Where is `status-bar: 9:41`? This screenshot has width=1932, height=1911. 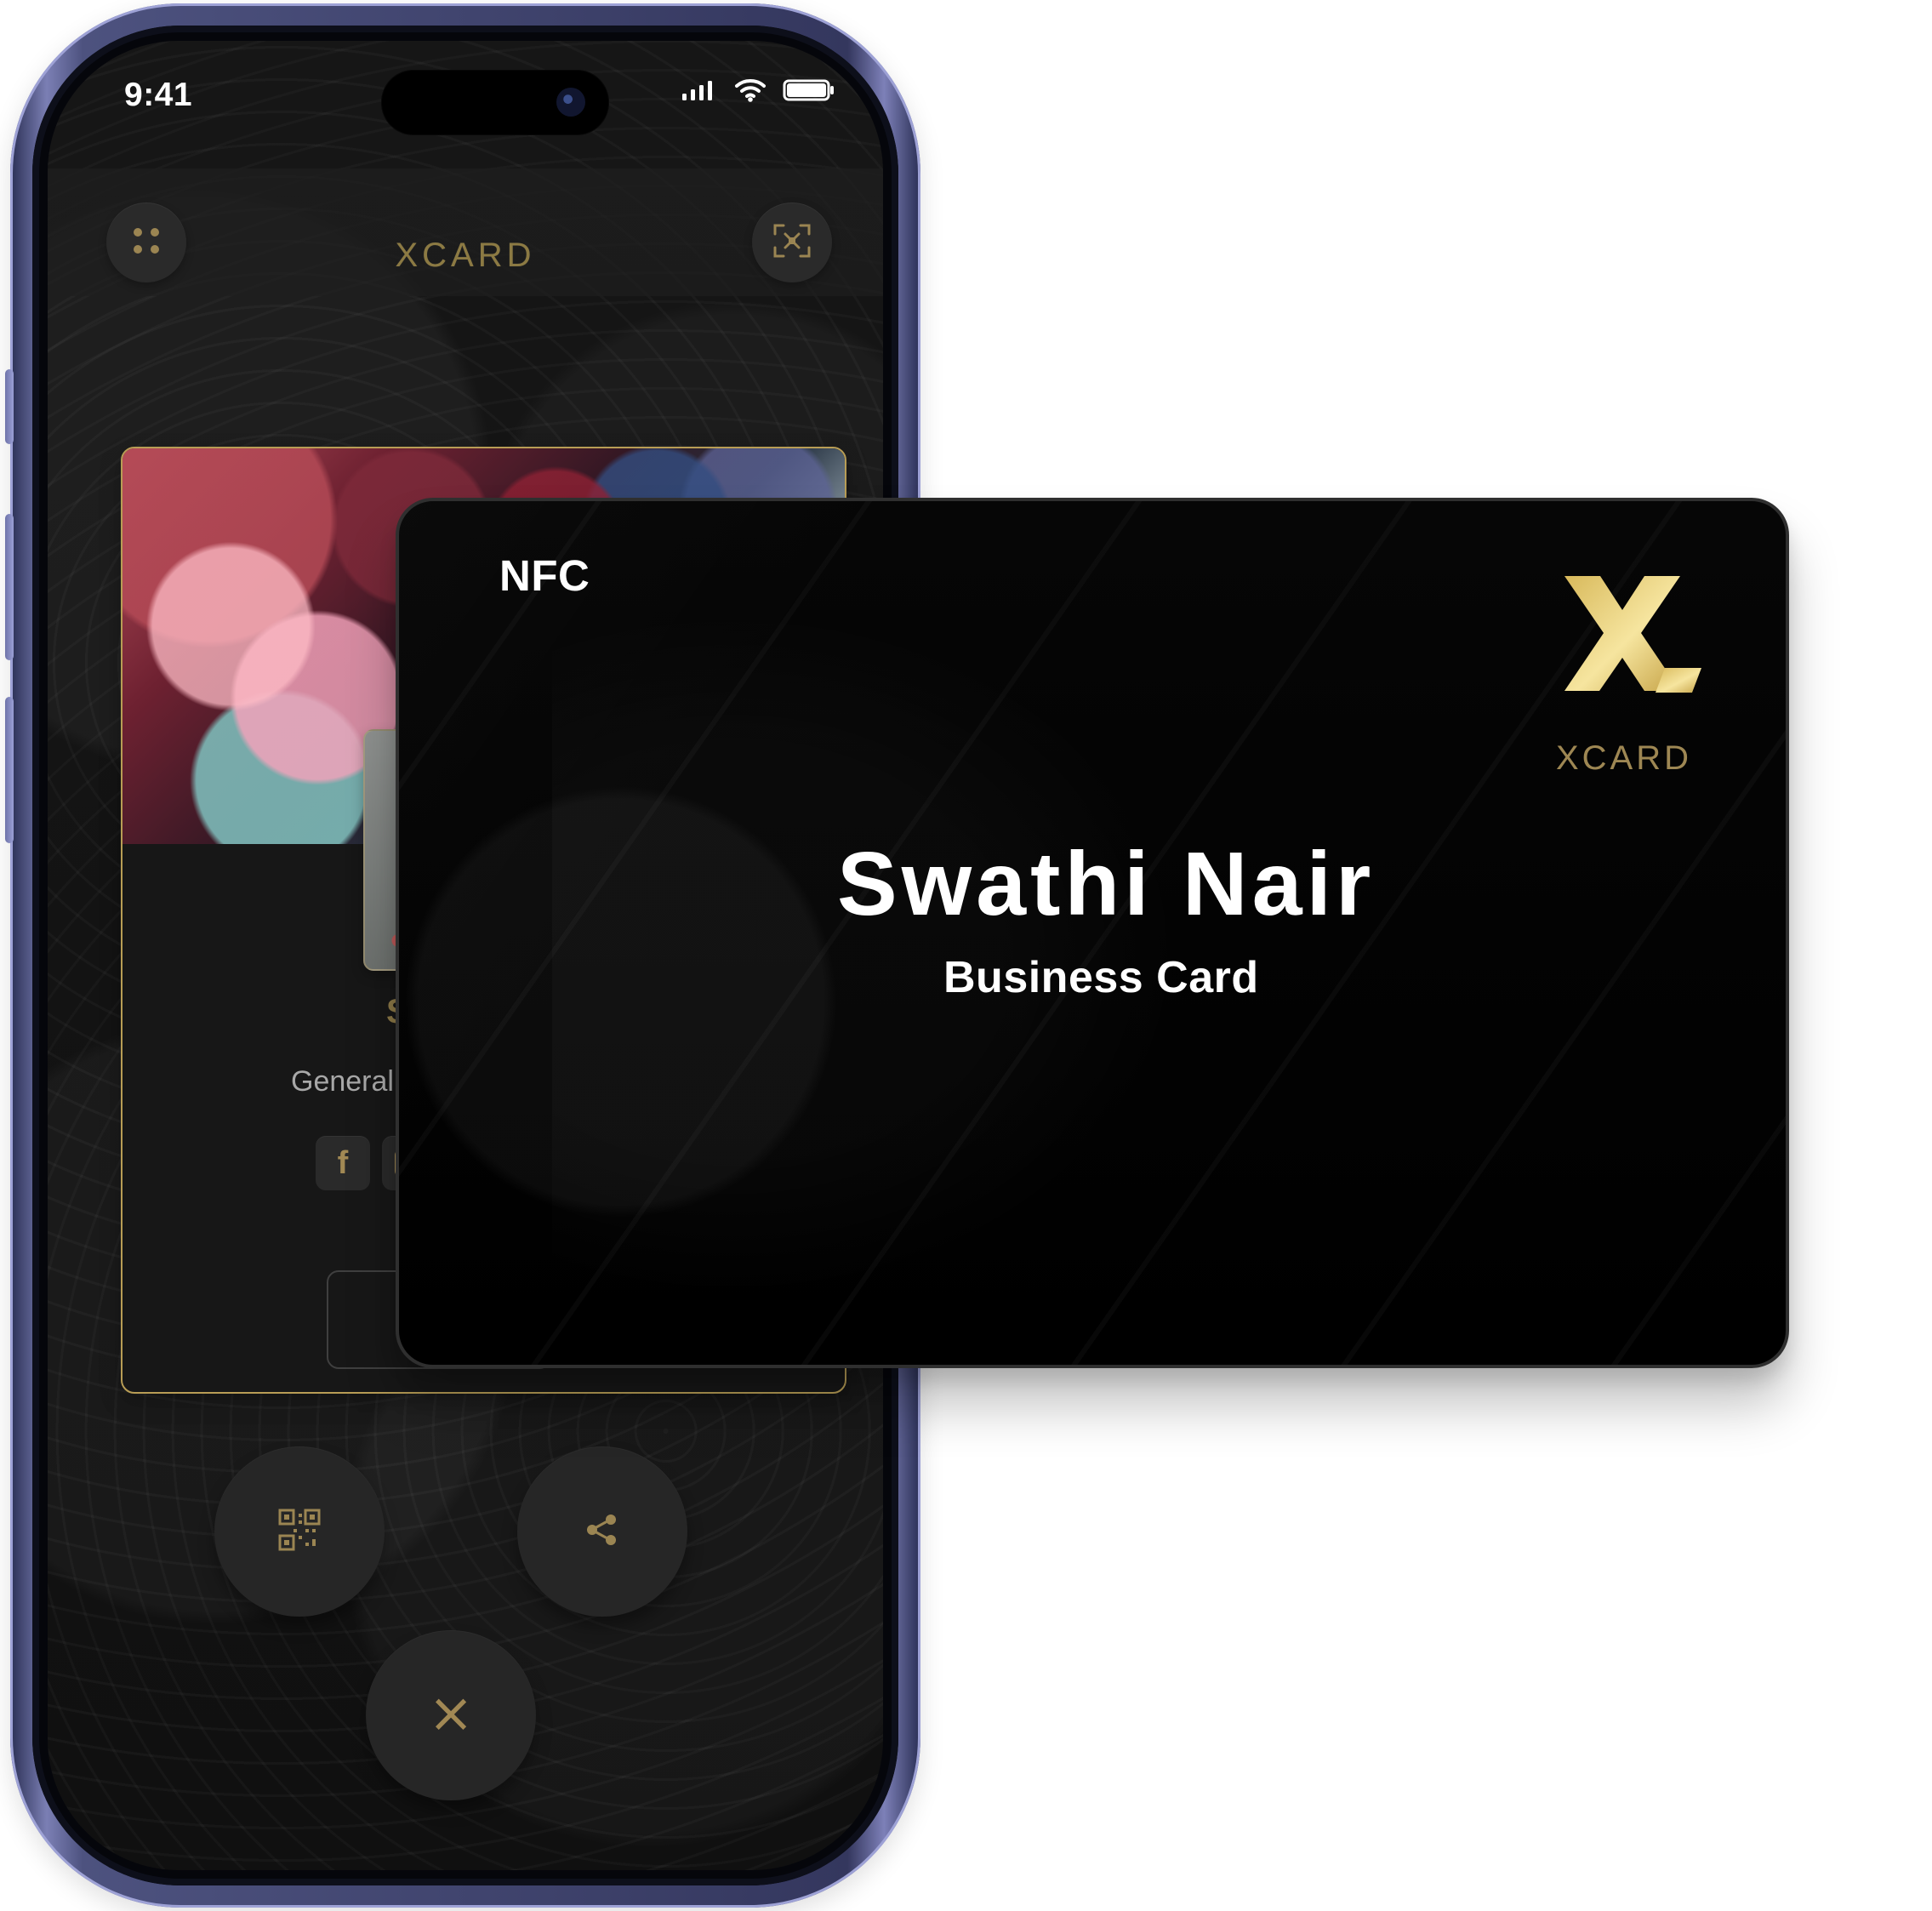 status-bar: 9:41 is located at coordinates (466, 96).